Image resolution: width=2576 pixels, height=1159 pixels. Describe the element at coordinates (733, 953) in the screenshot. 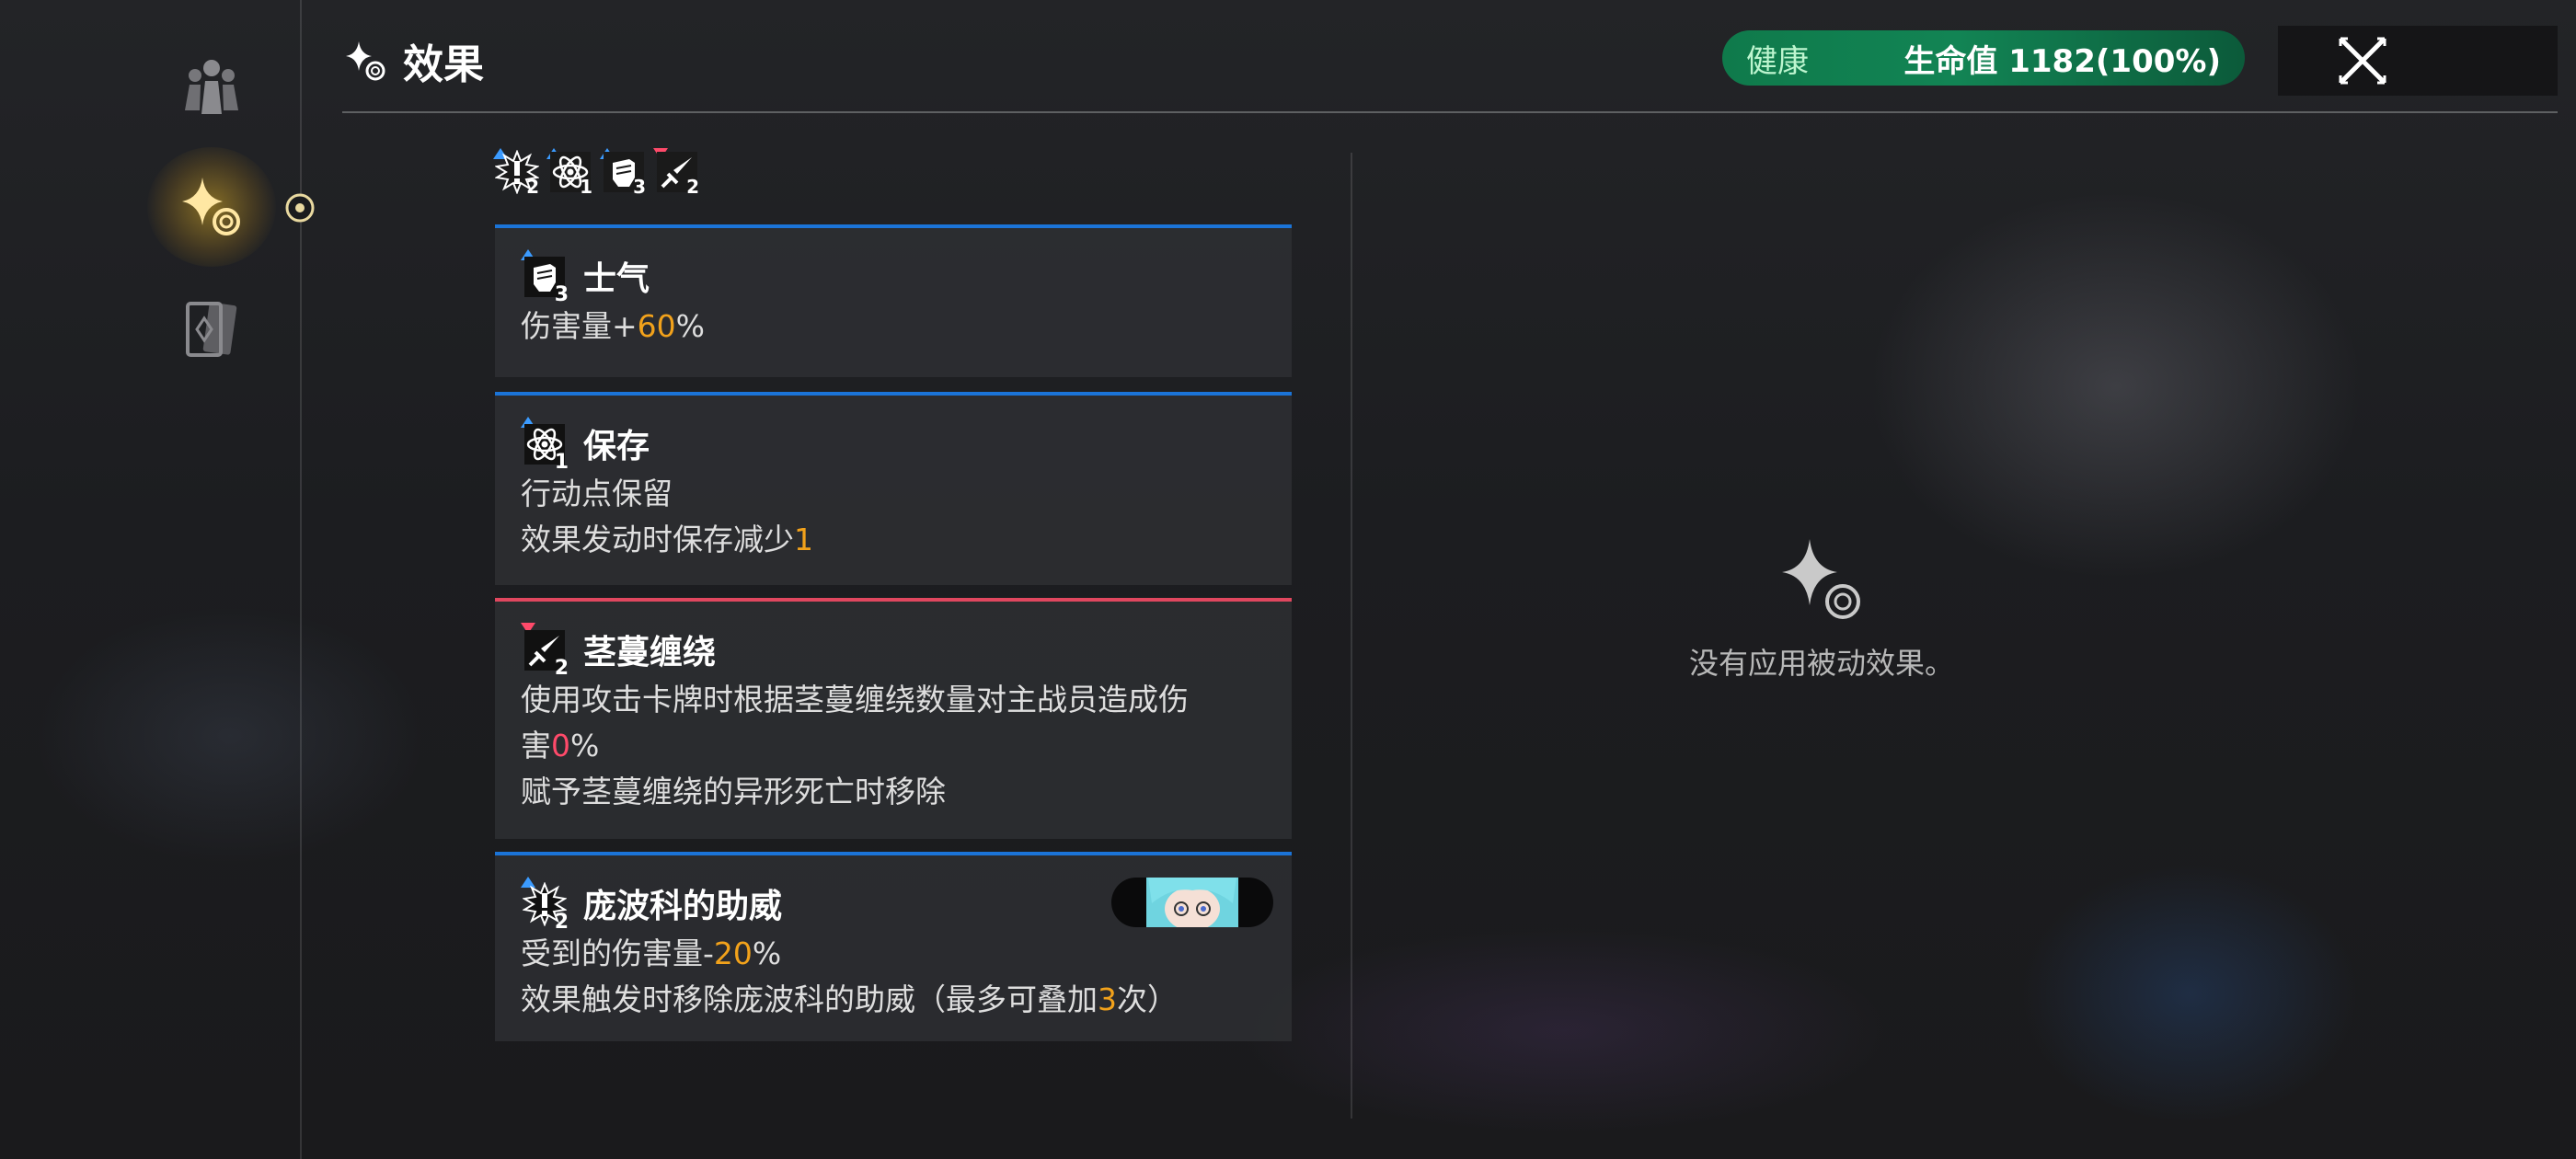

I see `desc-value: 20` at that location.